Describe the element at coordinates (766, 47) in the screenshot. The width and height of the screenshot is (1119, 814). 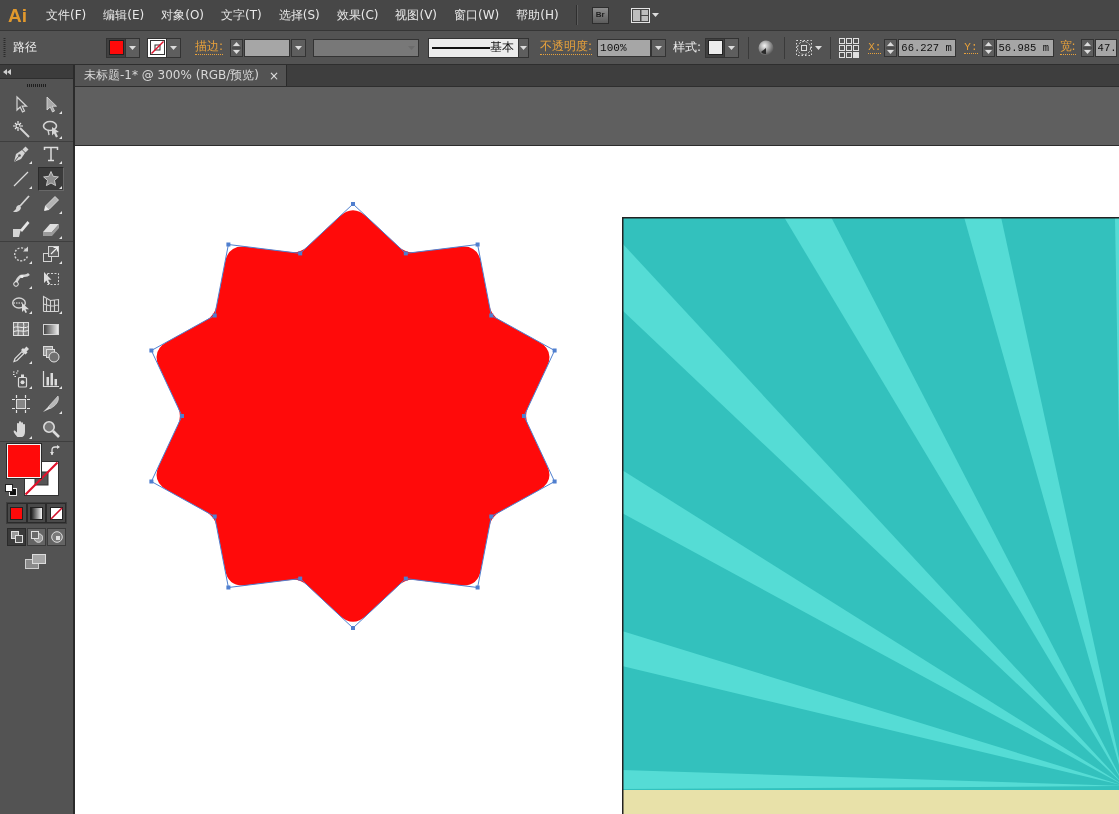
I see `color-wheel-icon` at that location.